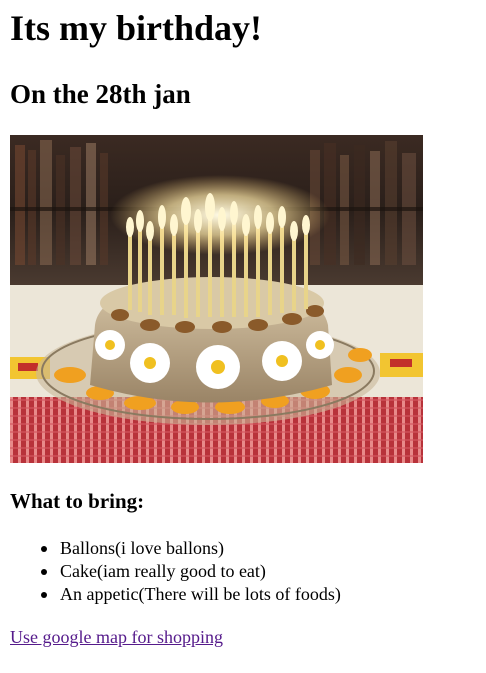 The image size is (486, 673). Describe the element at coordinates (175, 548) in the screenshot. I see `list-item: Ballons(i love ballons)` at that location.